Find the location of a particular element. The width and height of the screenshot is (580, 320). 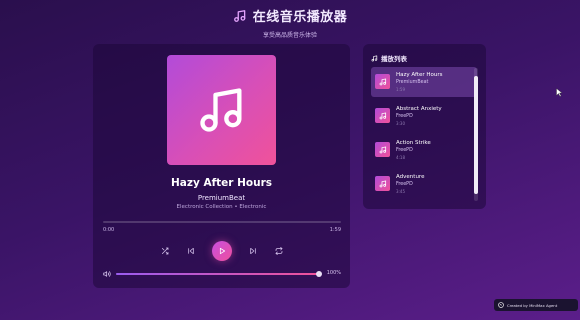

shuffle-icon is located at coordinates (164, 251).